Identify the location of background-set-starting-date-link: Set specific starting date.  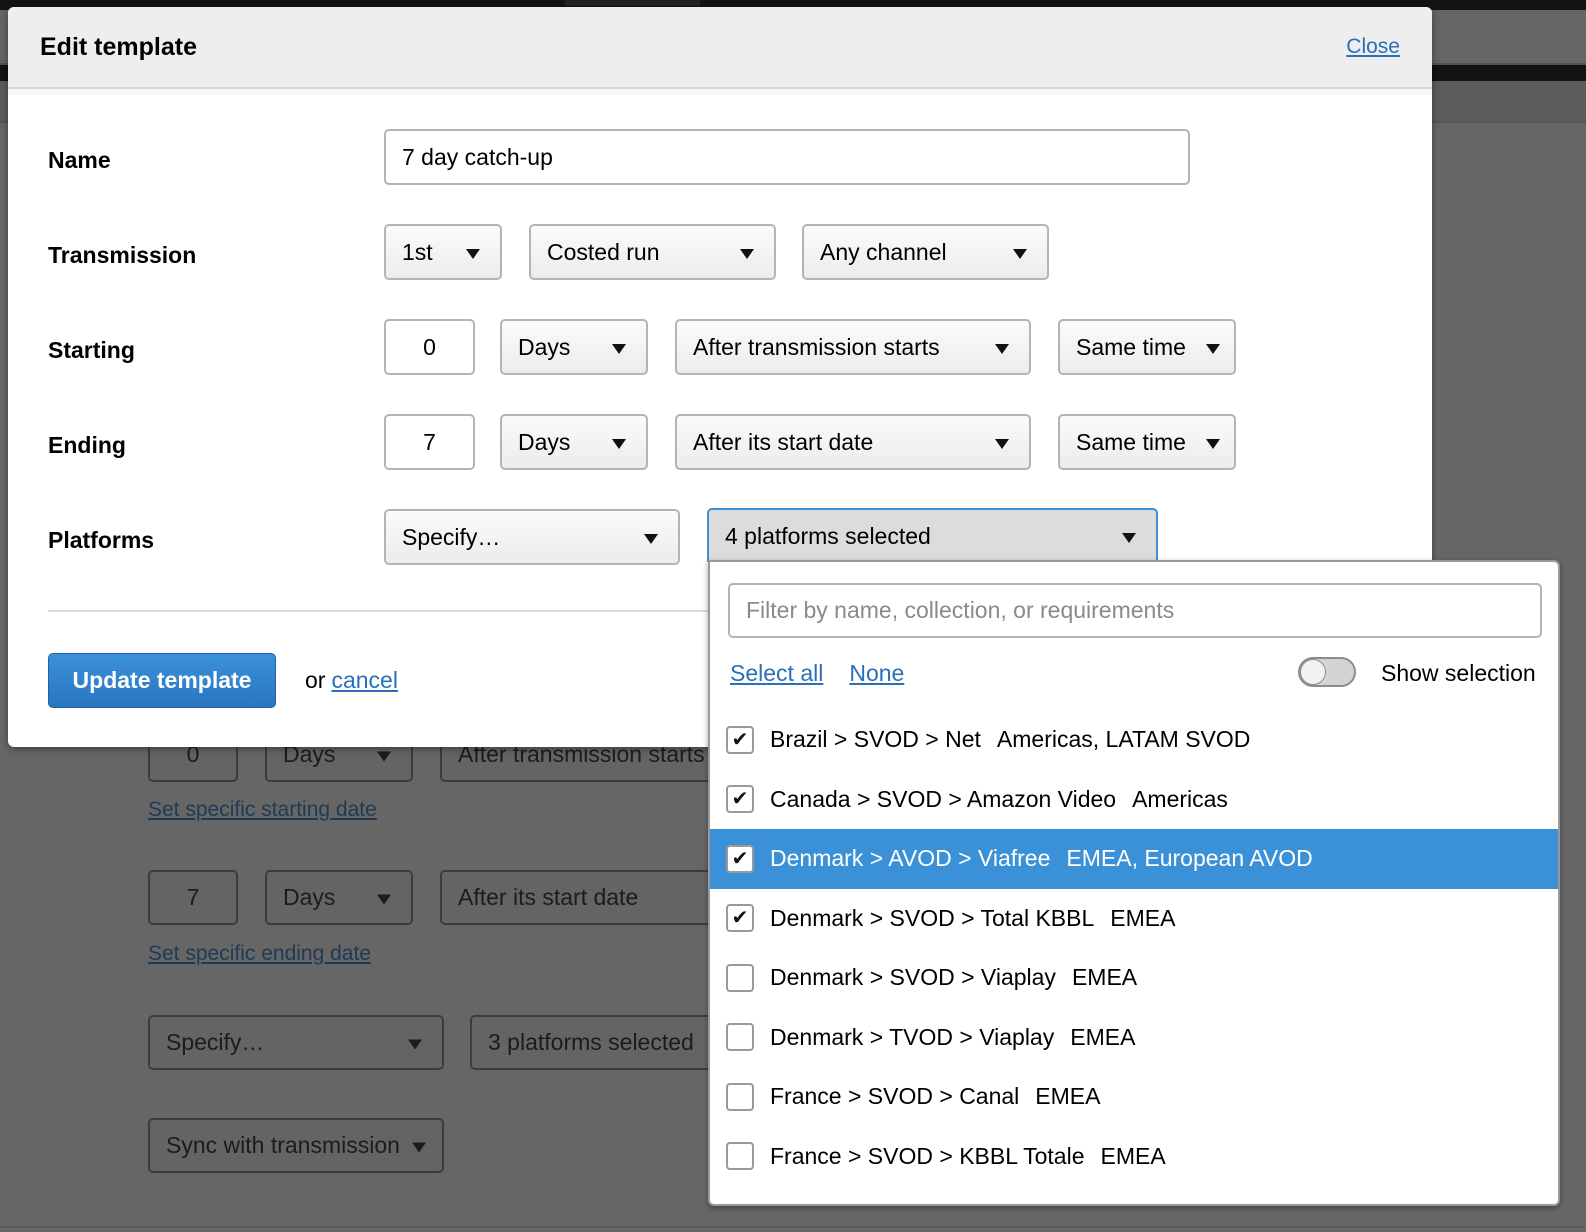
(262, 809).